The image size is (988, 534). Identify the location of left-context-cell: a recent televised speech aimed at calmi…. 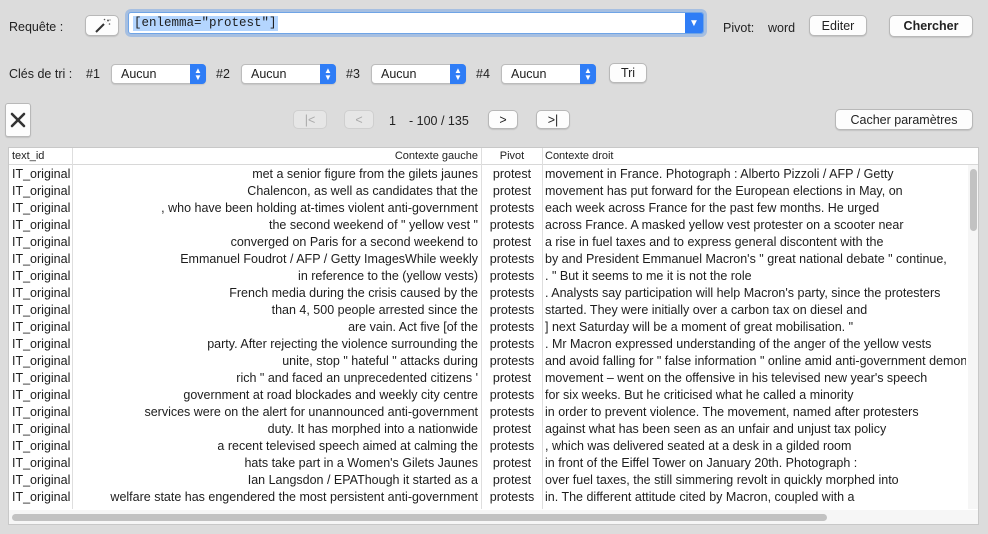
(276, 446).